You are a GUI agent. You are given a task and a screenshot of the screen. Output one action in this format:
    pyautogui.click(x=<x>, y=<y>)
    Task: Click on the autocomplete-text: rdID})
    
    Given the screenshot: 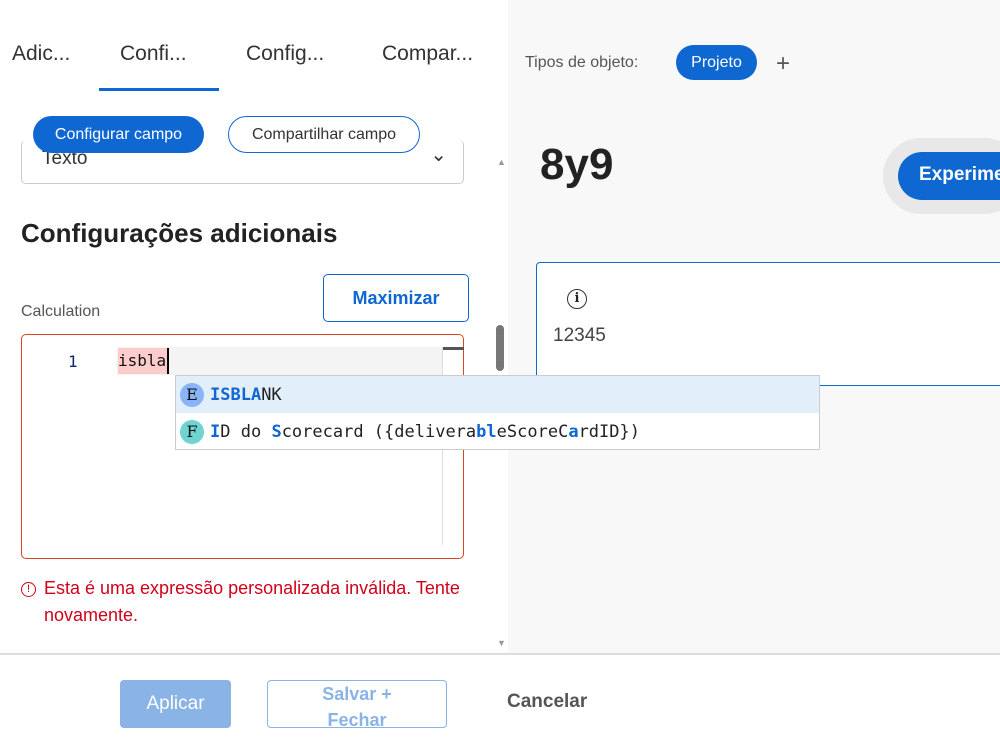 What is the action you would take?
    pyautogui.click(x=609, y=431)
    